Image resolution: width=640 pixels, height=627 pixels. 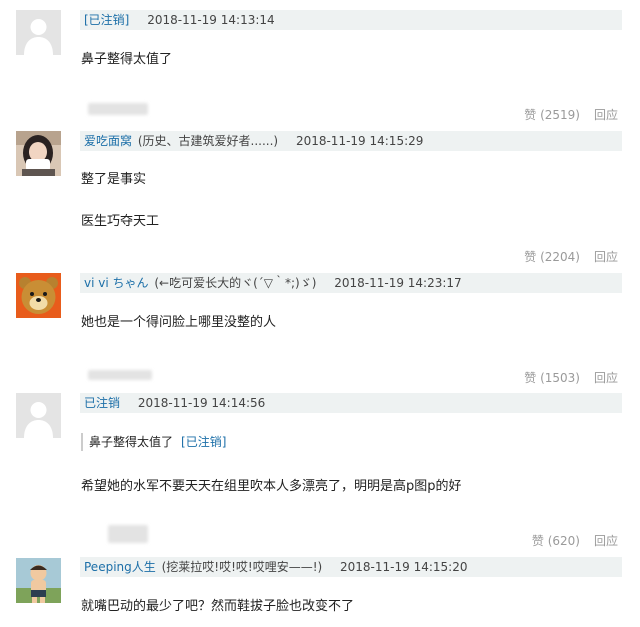 What do you see at coordinates (211, 20) in the screenshot?
I see `comment-time: 2018-11-19 14:13:14` at bounding box center [211, 20].